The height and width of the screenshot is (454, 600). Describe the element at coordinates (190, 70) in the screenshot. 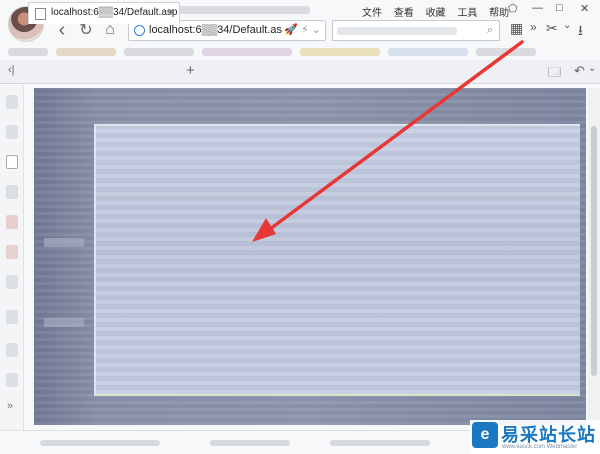

I see `new-tab-button: +` at that location.